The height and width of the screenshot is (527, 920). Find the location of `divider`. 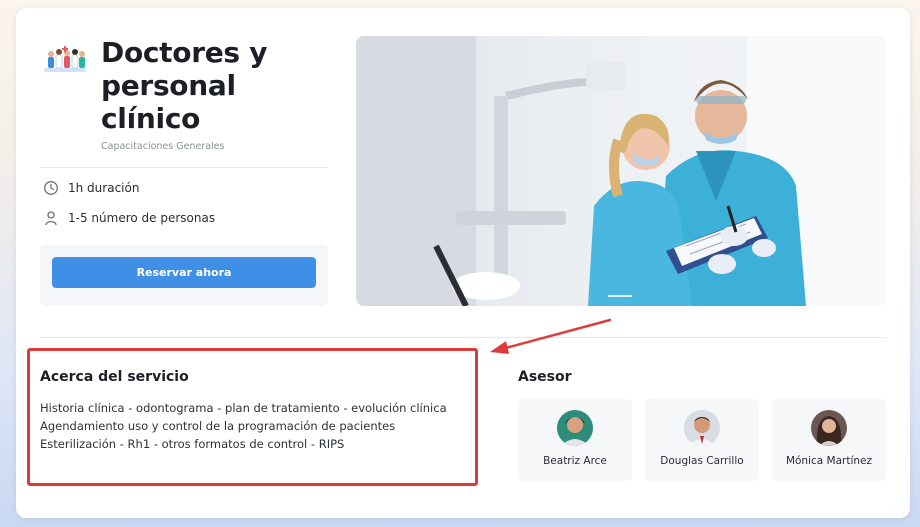

divider is located at coordinates (184, 167).